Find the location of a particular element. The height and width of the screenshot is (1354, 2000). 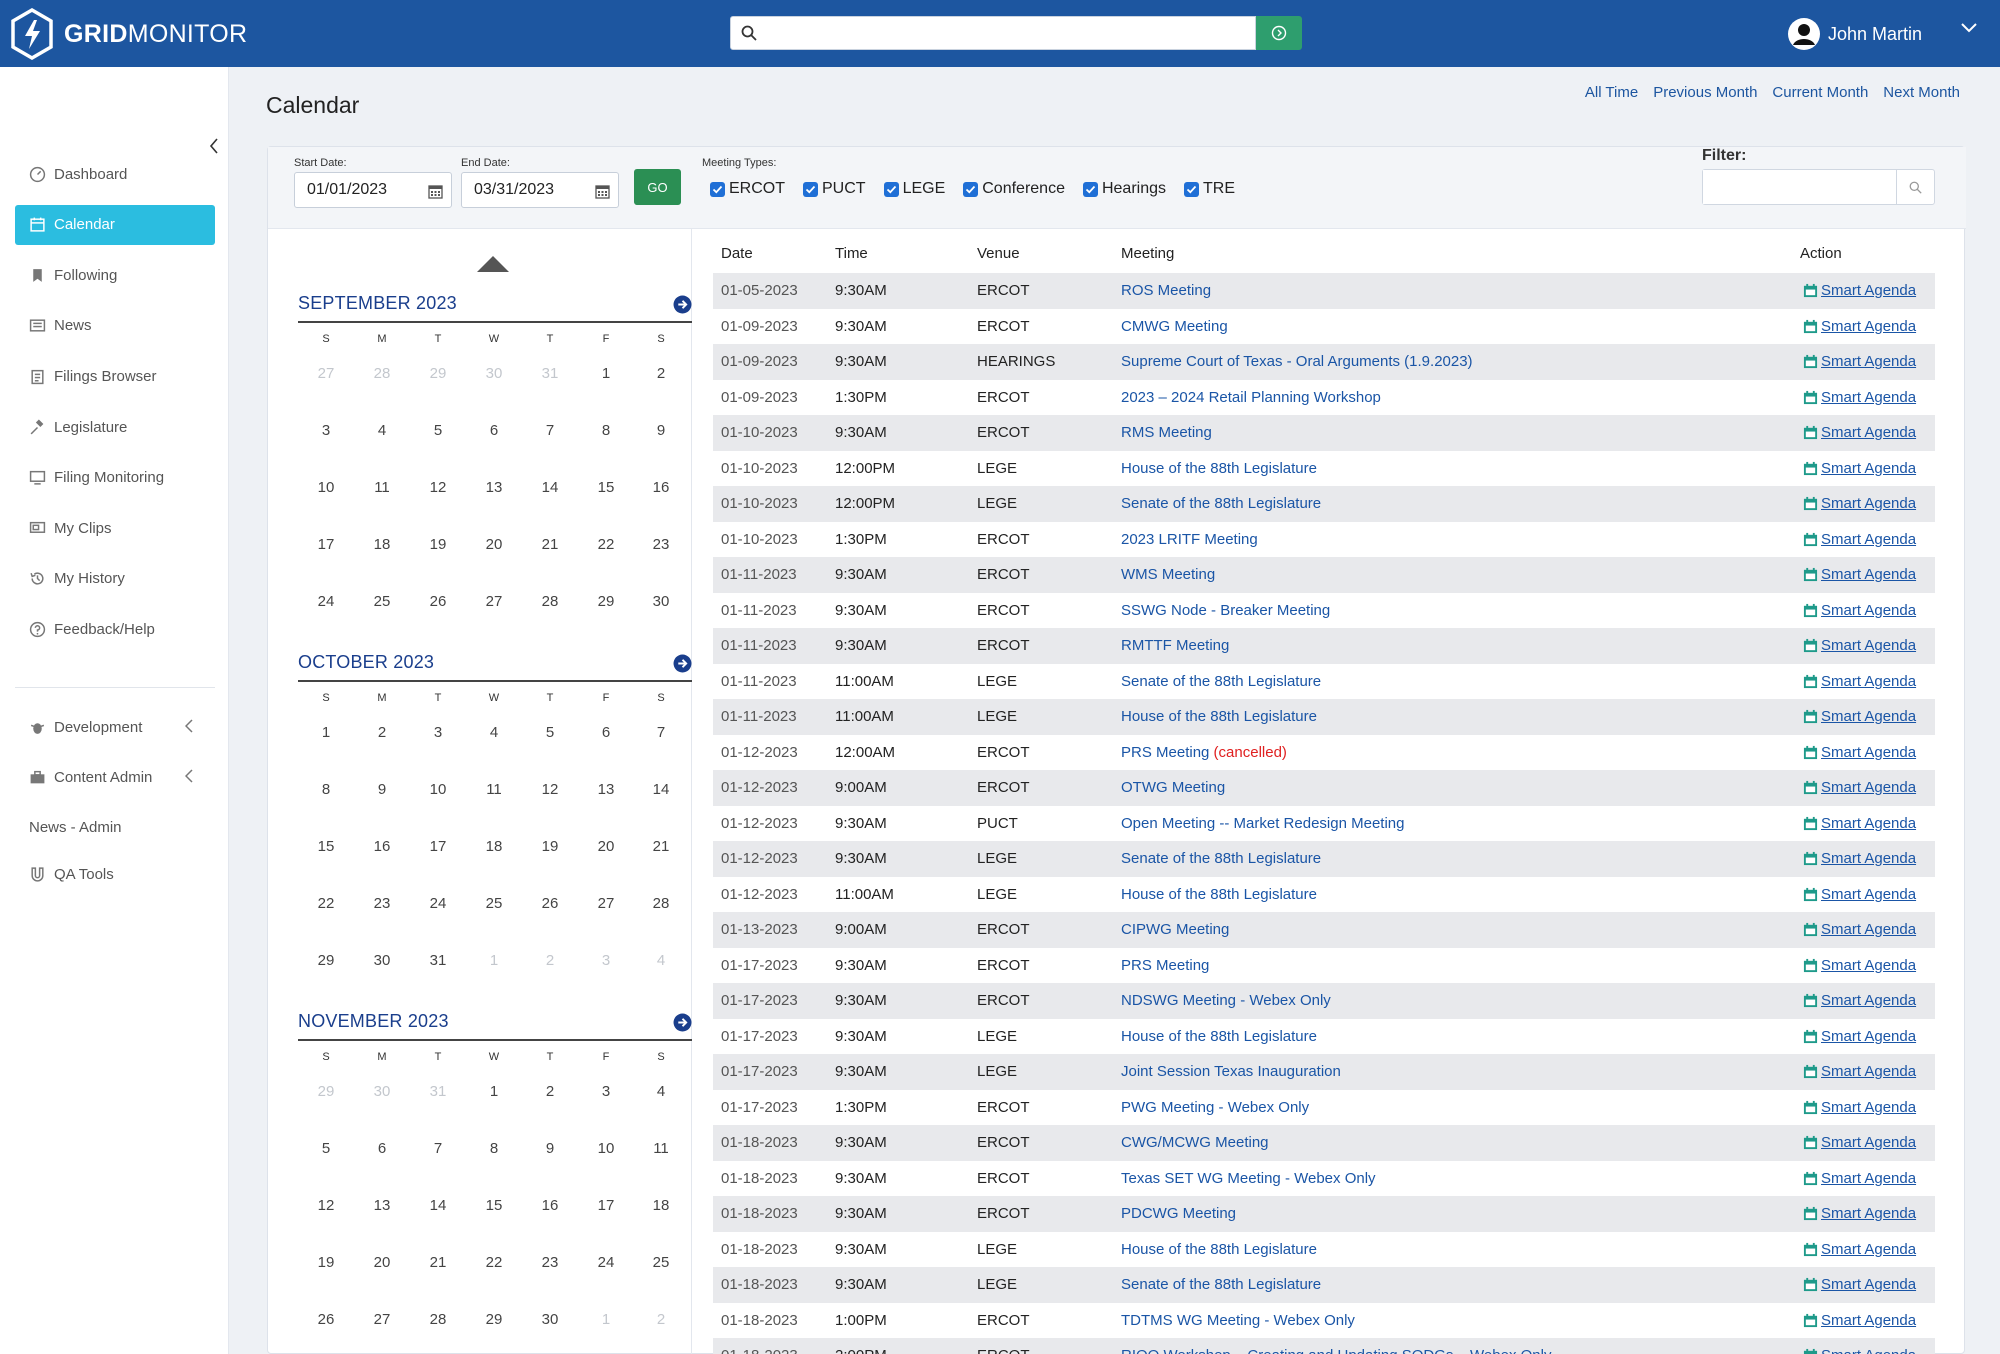

sidebar-item-calendar: Calendar is located at coordinates (115, 224).